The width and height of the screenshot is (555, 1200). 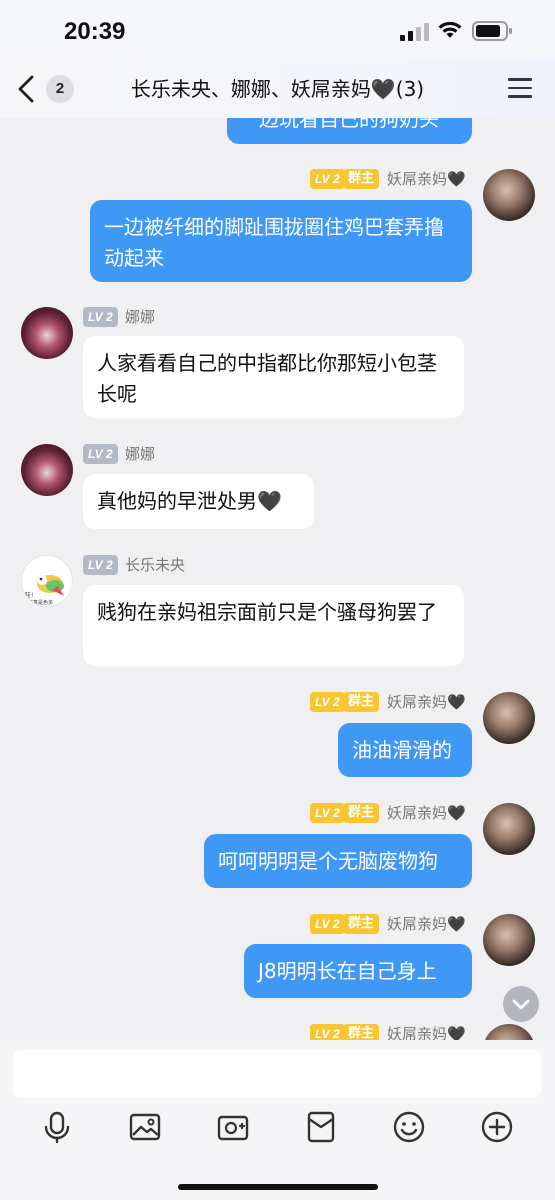 What do you see at coordinates (233, 1127) in the screenshot?
I see `camera-icon` at bounding box center [233, 1127].